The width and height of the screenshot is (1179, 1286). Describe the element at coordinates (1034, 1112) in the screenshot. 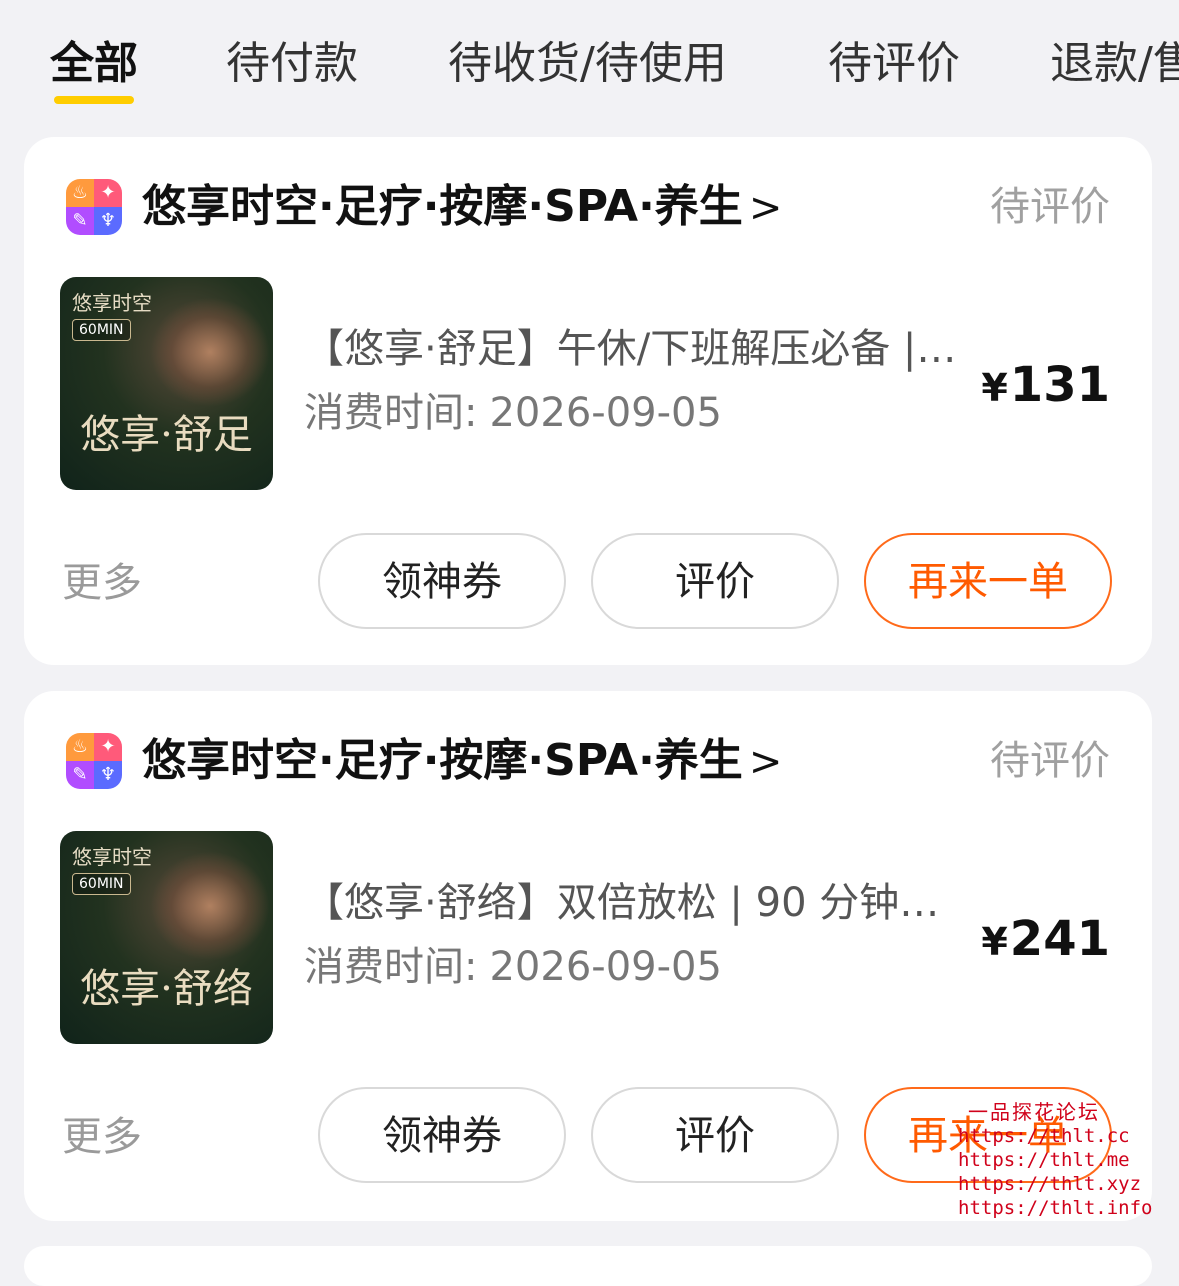

I see `watermark-title: 一品探花论坛` at that location.